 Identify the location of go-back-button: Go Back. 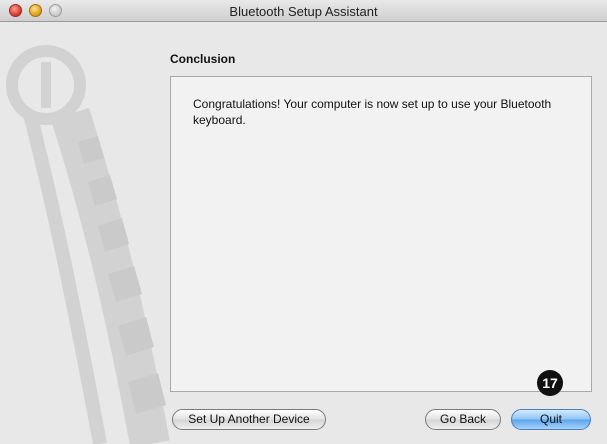
(463, 419).